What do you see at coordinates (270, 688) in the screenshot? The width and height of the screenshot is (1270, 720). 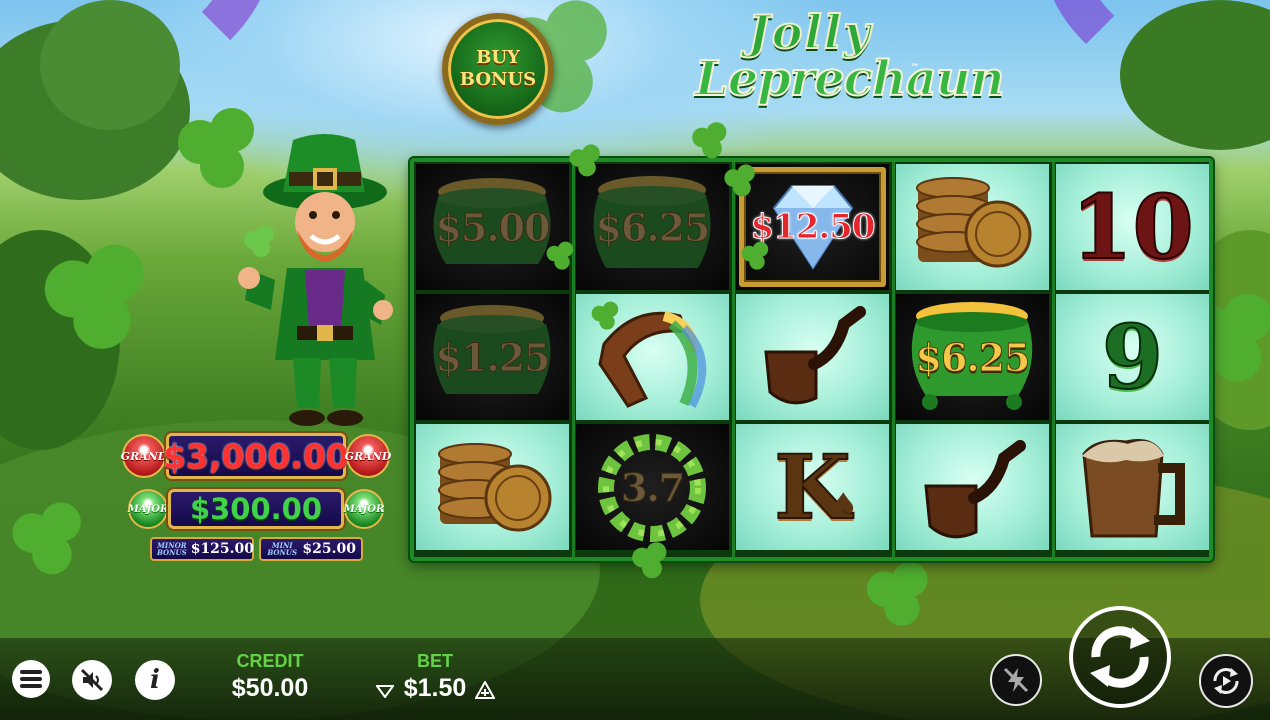 I see `credit-value: $50.00` at bounding box center [270, 688].